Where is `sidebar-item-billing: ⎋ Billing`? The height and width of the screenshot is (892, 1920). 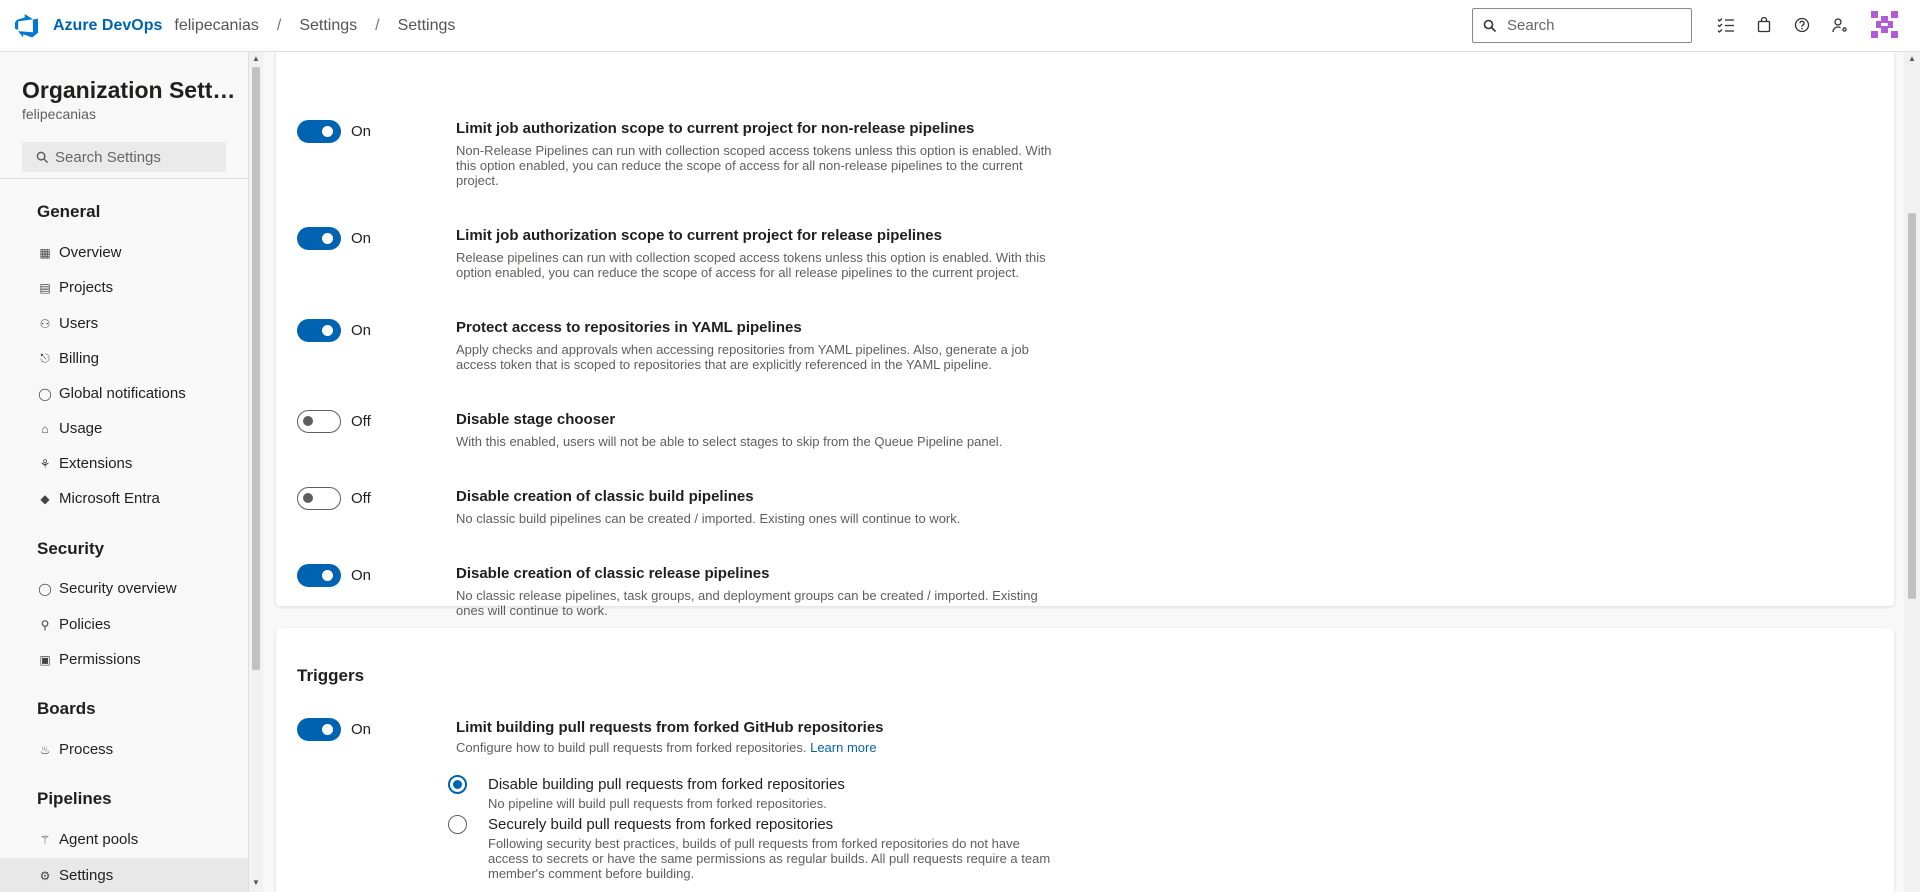
sidebar-item-billing: ⎋ Billing is located at coordinates (124, 358).